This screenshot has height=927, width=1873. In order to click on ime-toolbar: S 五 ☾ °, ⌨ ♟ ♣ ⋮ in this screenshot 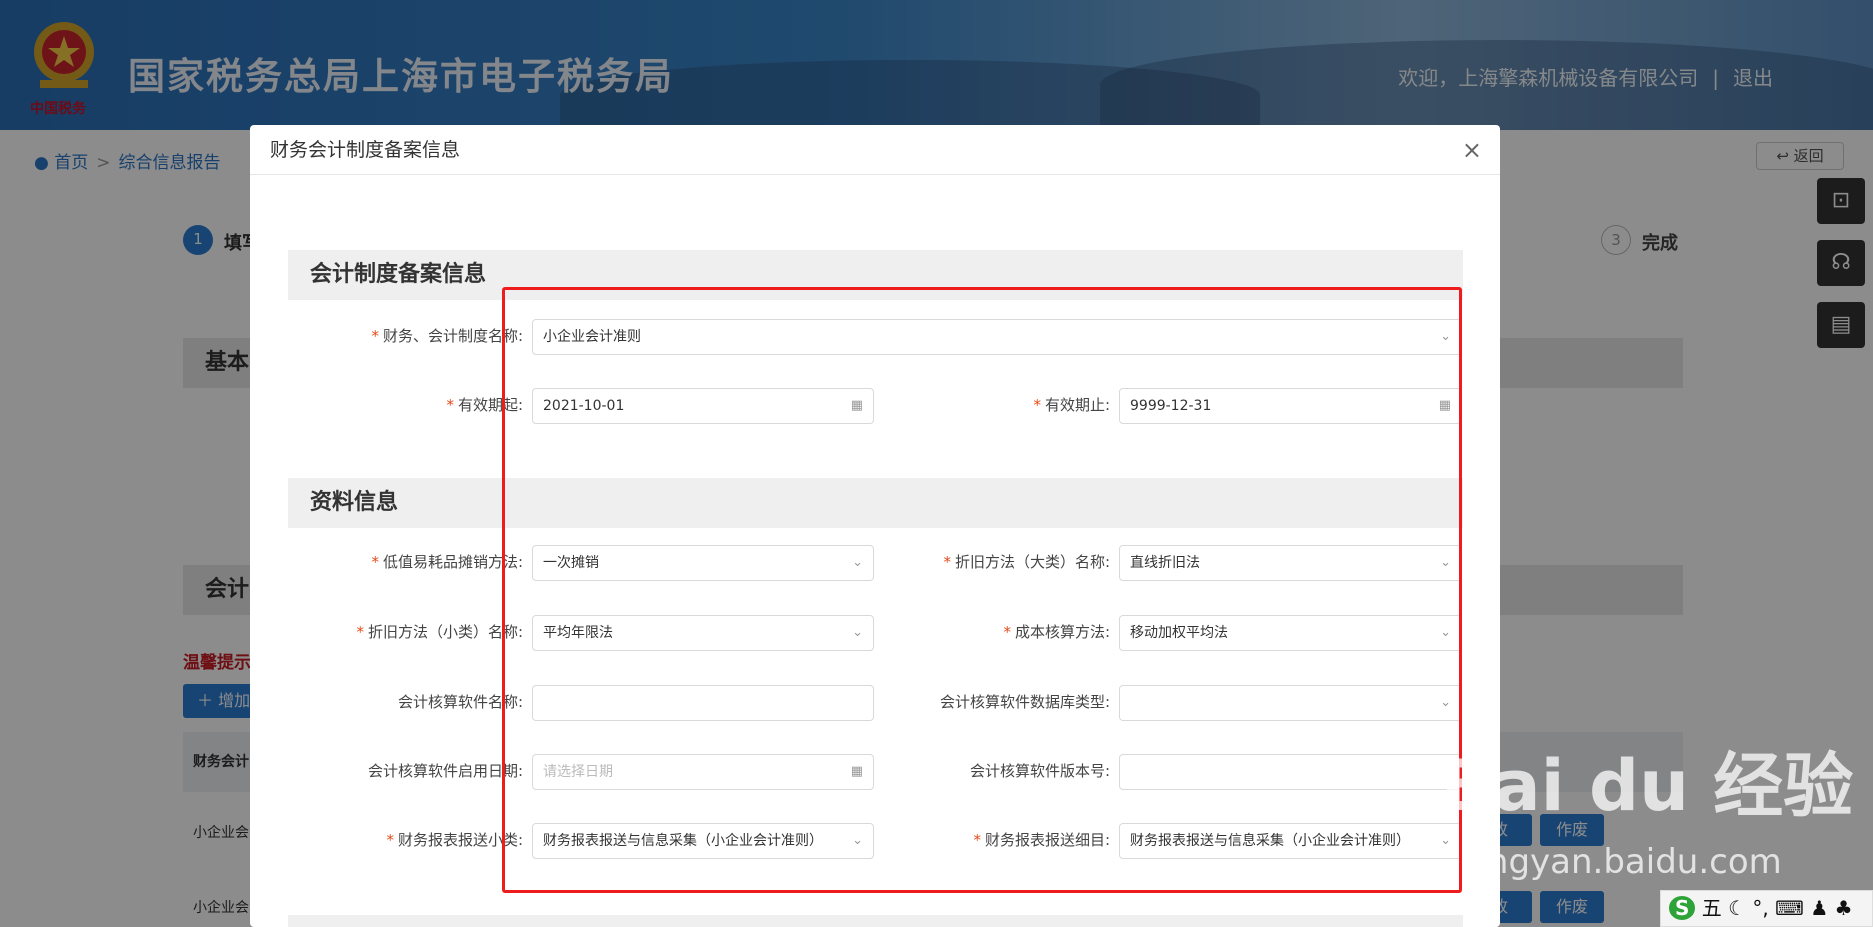, I will do `click(1766, 908)`.